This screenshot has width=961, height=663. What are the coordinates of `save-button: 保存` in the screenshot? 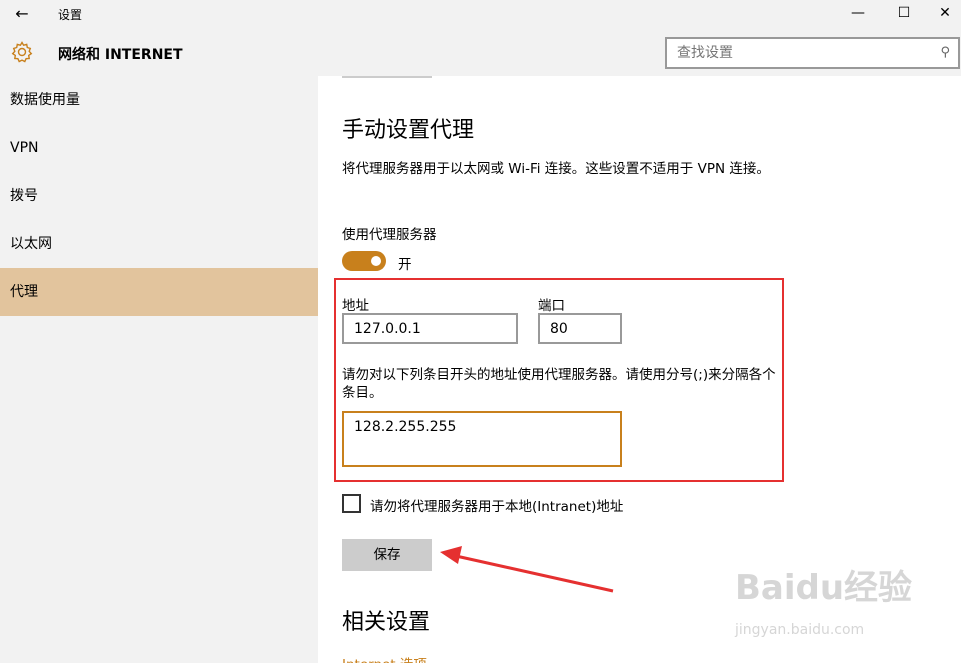 It's located at (387, 555).